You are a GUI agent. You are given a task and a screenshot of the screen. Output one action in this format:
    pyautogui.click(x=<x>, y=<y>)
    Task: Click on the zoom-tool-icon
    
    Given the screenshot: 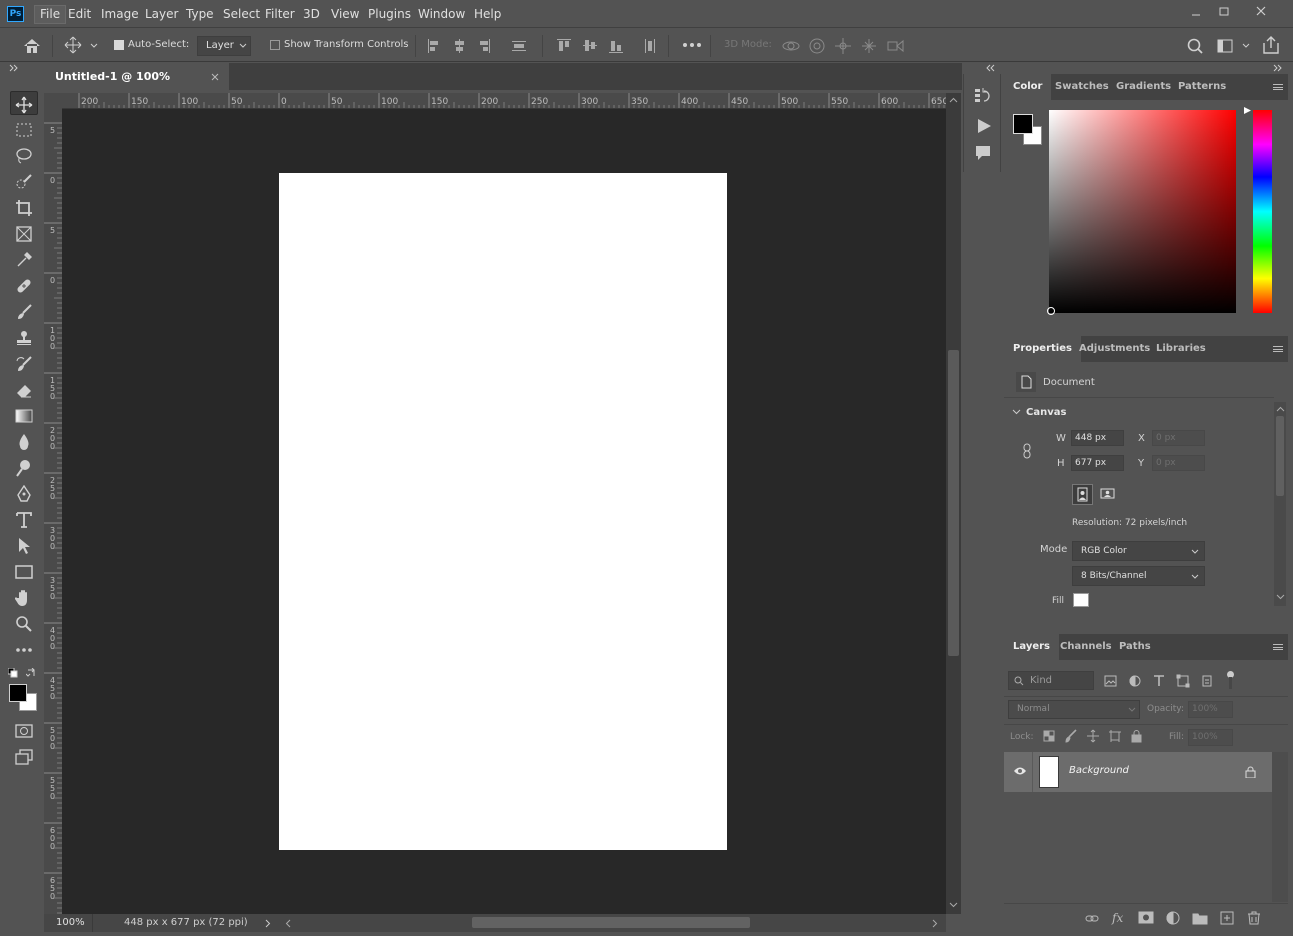 What is the action you would take?
    pyautogui.click(x=24, y=623)
    